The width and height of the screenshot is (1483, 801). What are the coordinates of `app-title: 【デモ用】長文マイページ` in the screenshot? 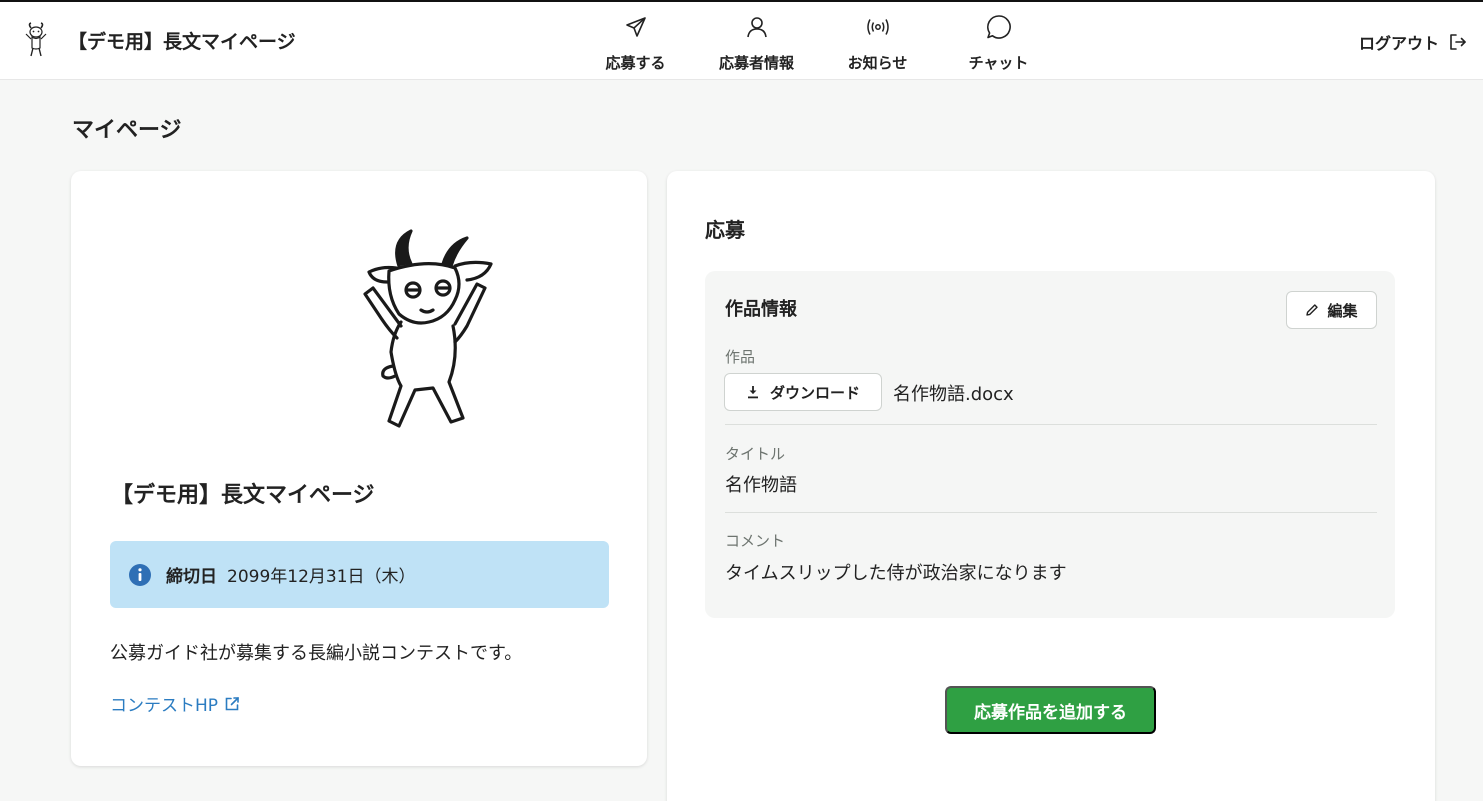 It's located at (182, 41).